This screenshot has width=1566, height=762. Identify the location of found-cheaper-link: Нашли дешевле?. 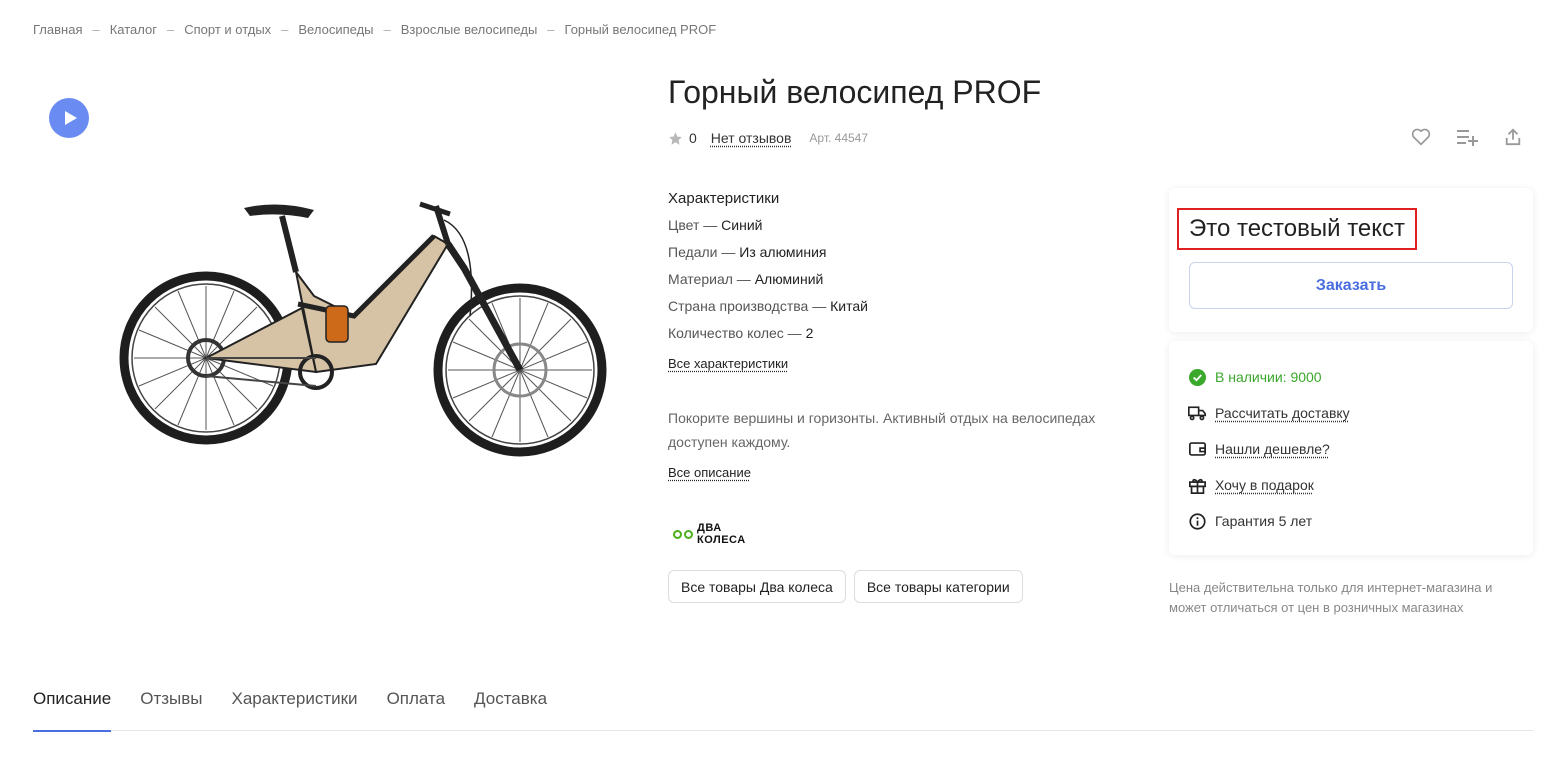
(1272, 449).